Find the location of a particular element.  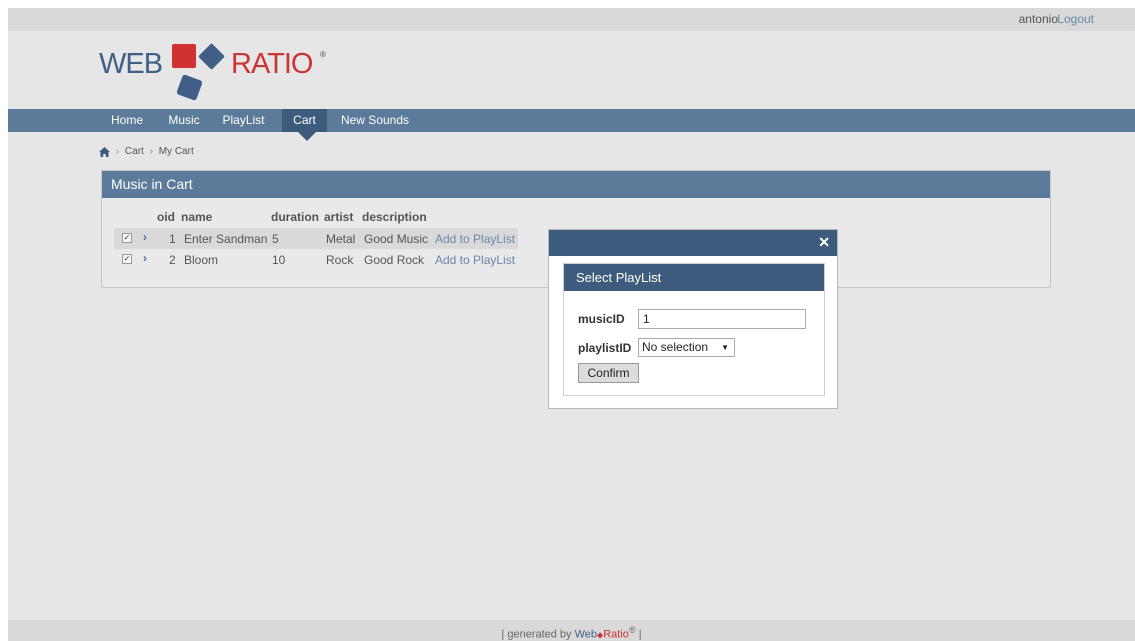

breadcrumb: › Cart › My Cart is located at coordinates (146, 151).